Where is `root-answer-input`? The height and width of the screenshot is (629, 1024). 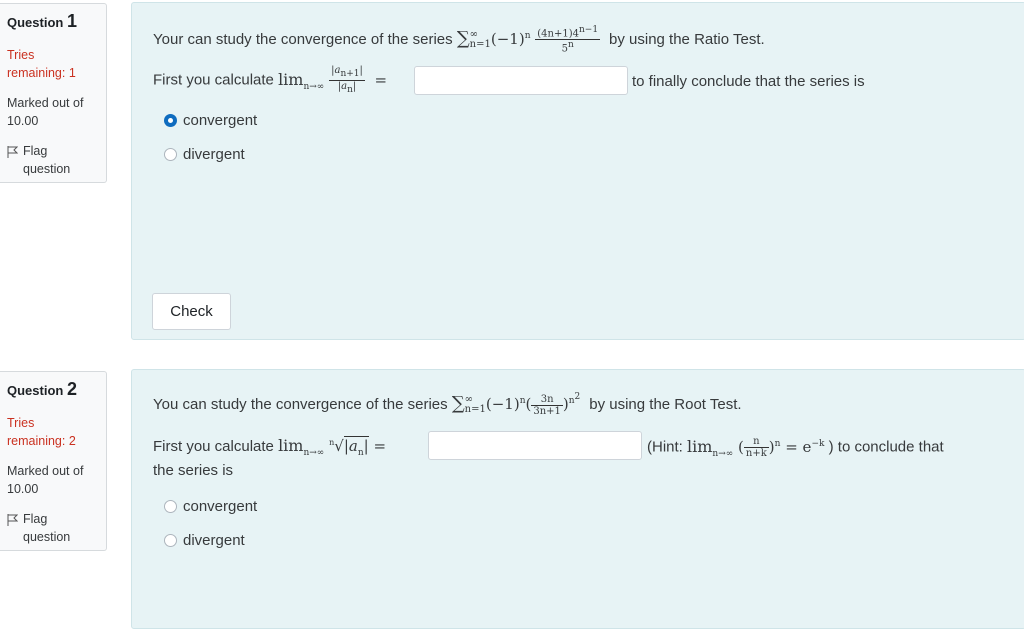
root-answer-input is located at coordinates (535, 445).